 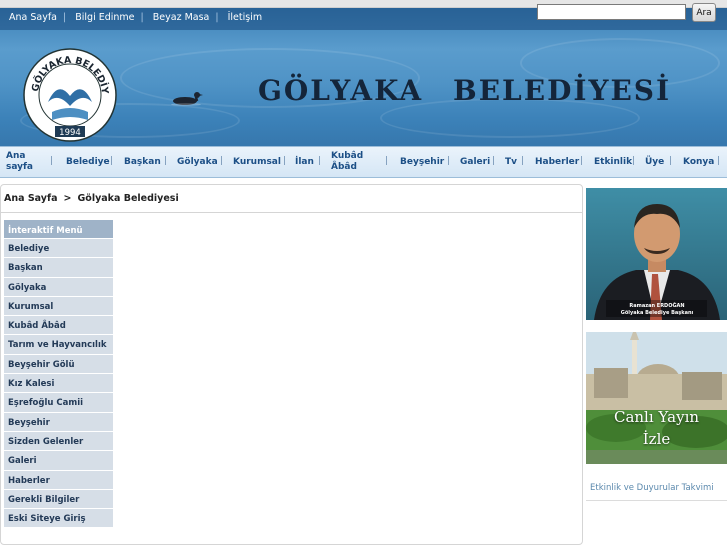 What do you see at coordinates (704, 12) in the screenshot?
I see `search-button: Ara` at bounding box center [704, 12].